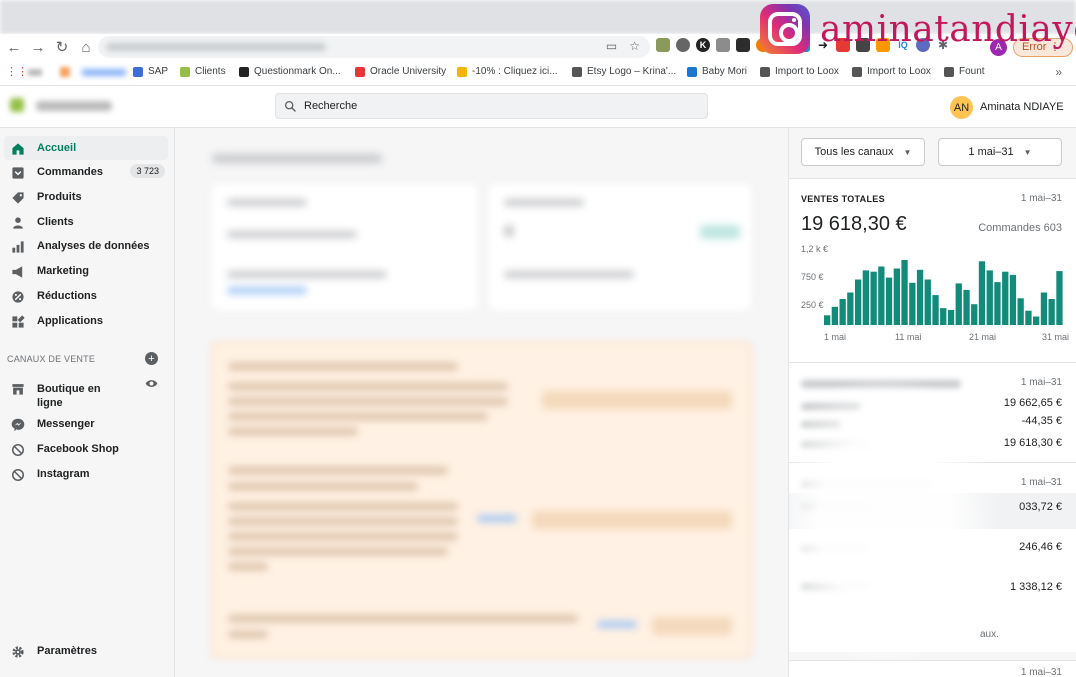 The width and height of the screenshot is (1076, 677). Describe the element at coordinates (663, 45) in the screenshot. I see `image-extension-icon` at that location.